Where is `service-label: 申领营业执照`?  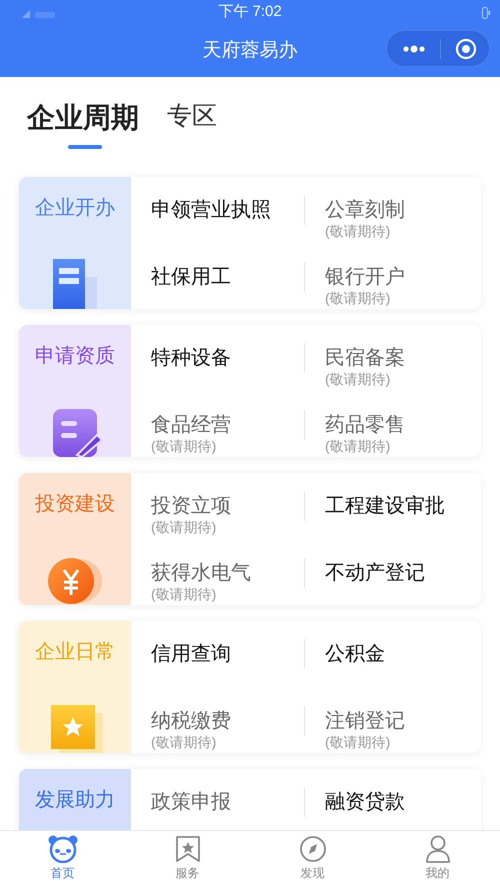 service-label: 申领营业执照 is located at coordinates (211, 210).